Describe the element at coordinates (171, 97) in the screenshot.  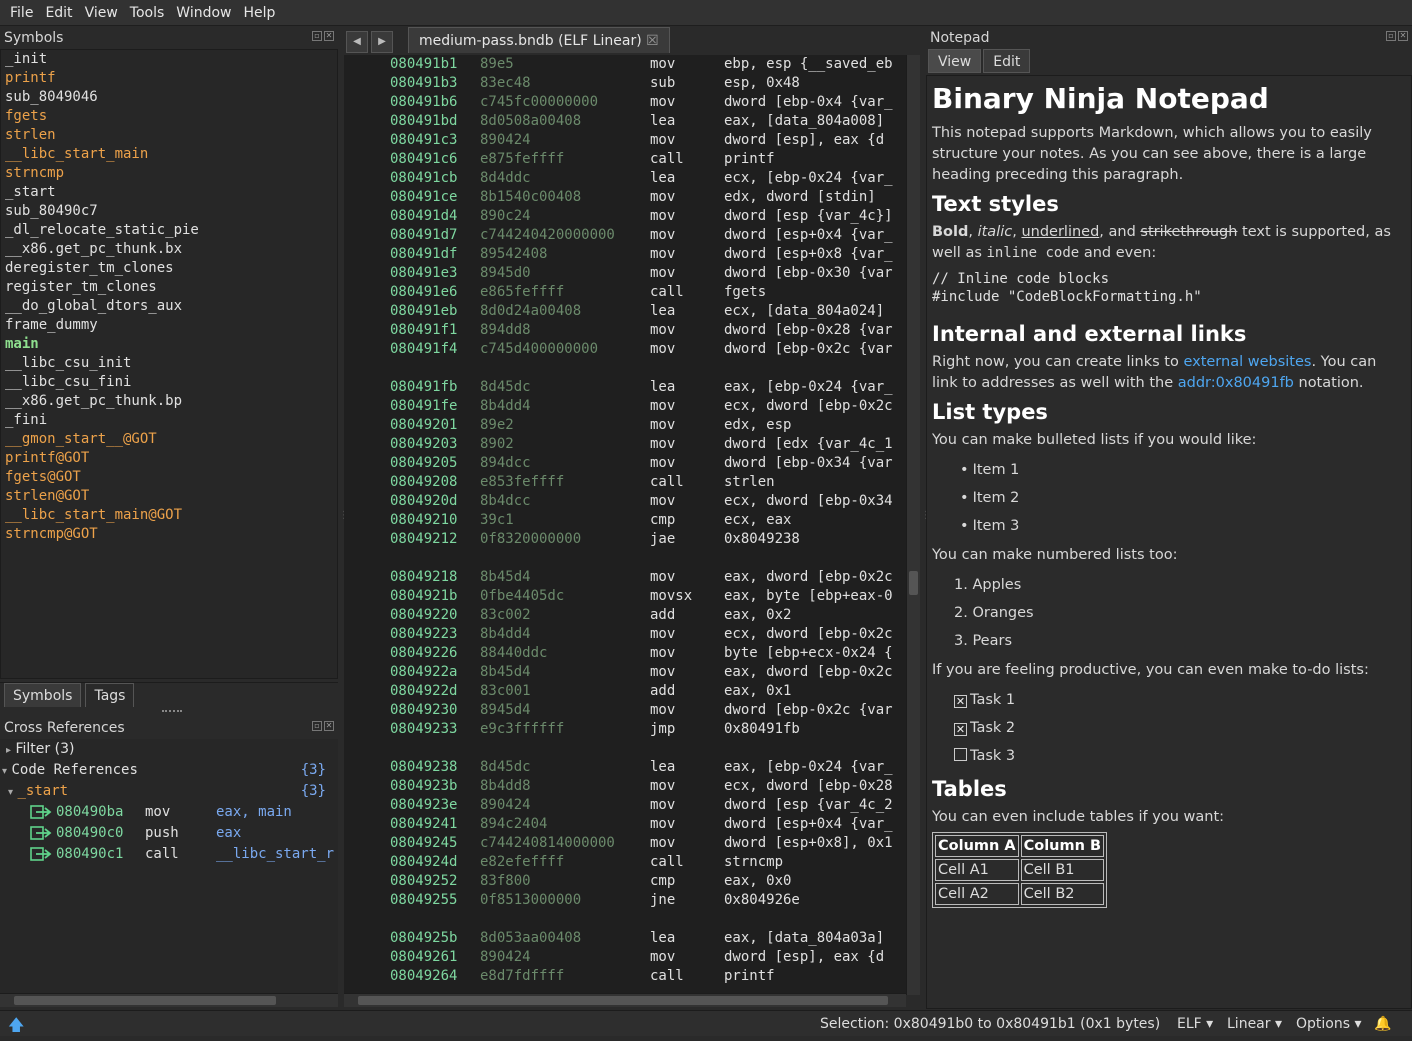
I see `symbol-item: sub_8049046` at that location.